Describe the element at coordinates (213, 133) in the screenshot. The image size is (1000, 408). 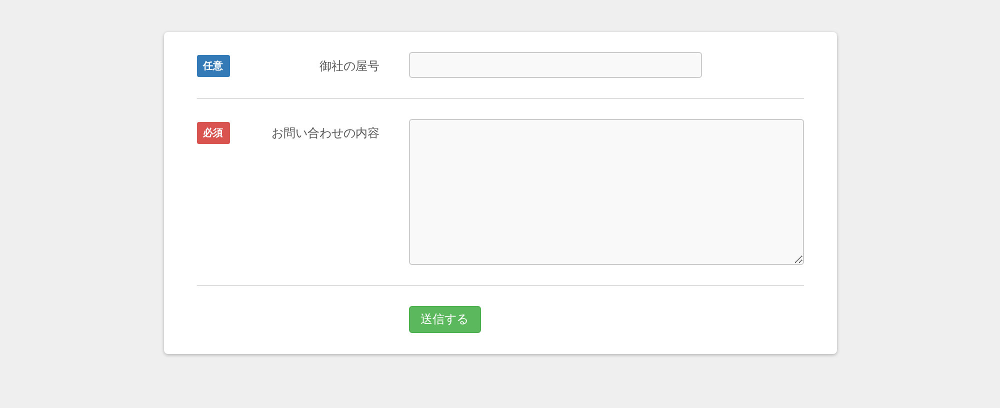
I see `badge: 必須` at that location.